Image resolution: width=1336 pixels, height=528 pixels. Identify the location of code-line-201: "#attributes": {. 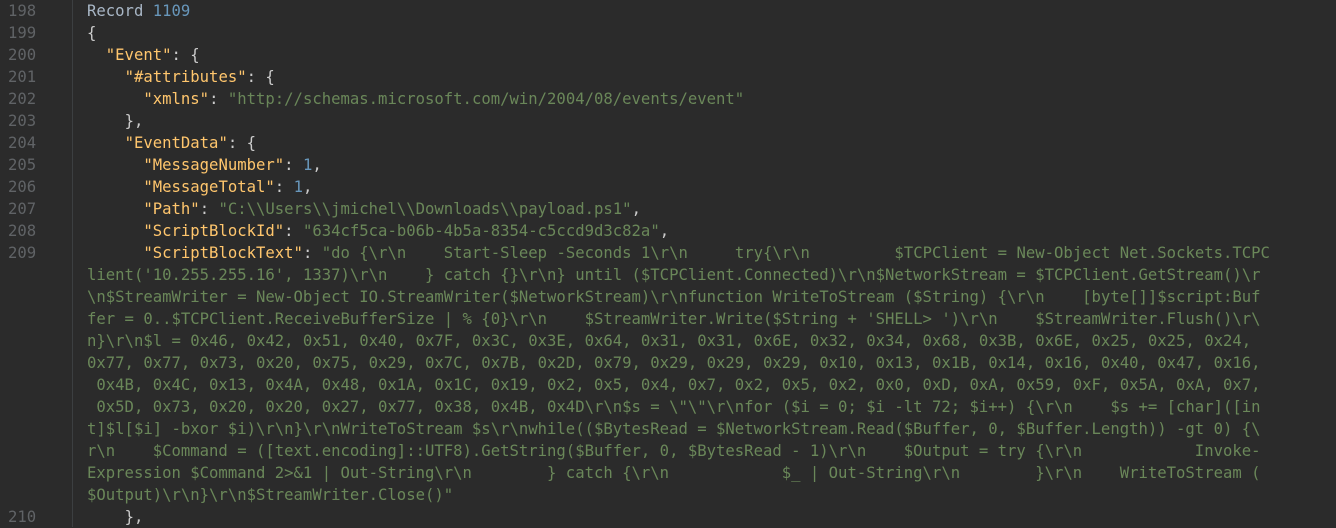
(181, 77).